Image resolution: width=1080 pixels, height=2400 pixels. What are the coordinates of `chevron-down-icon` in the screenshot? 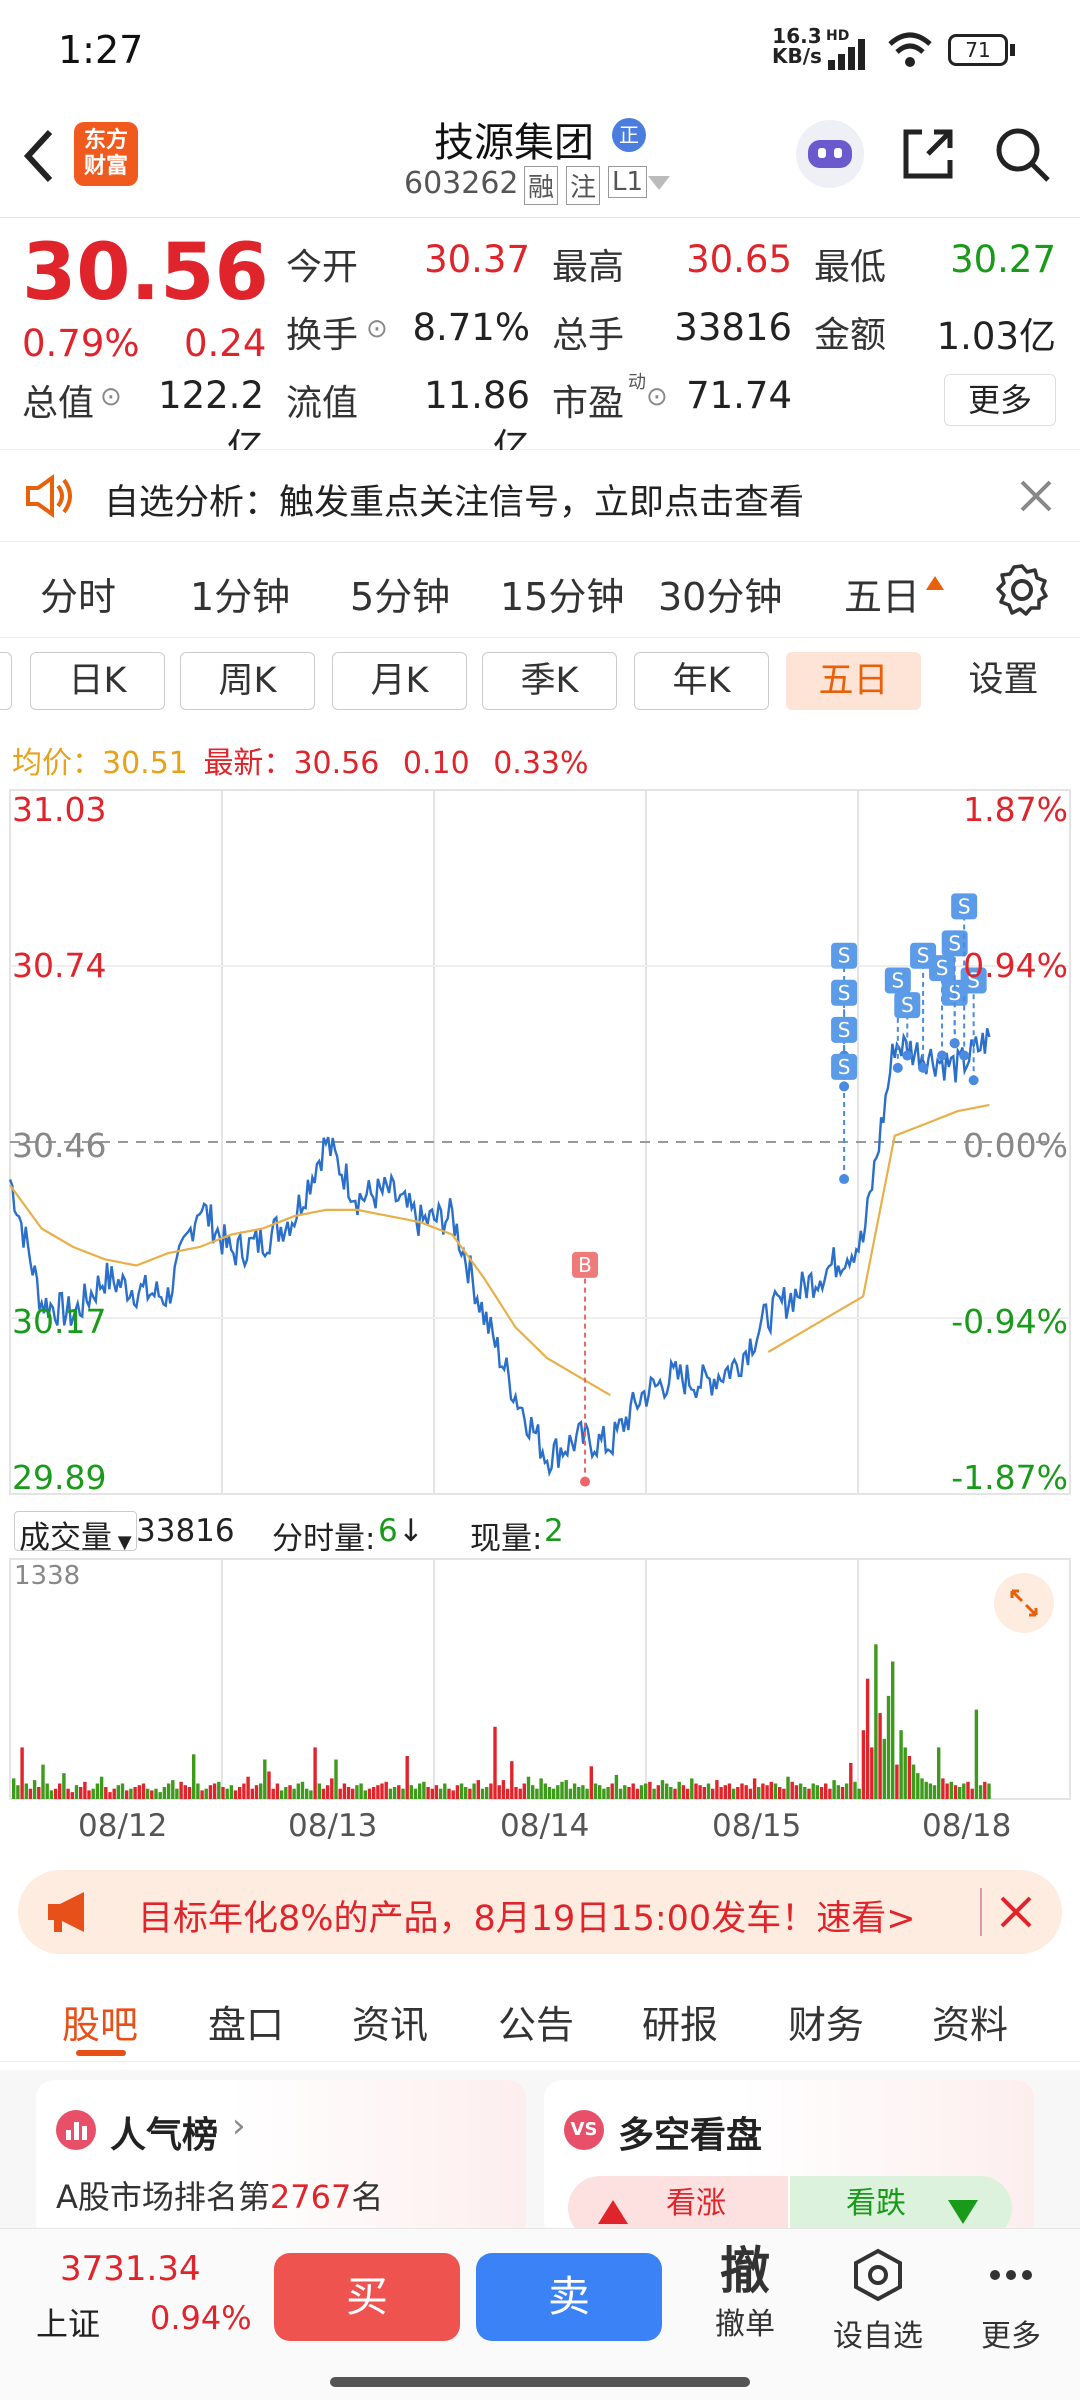 It's located at (659, 183).